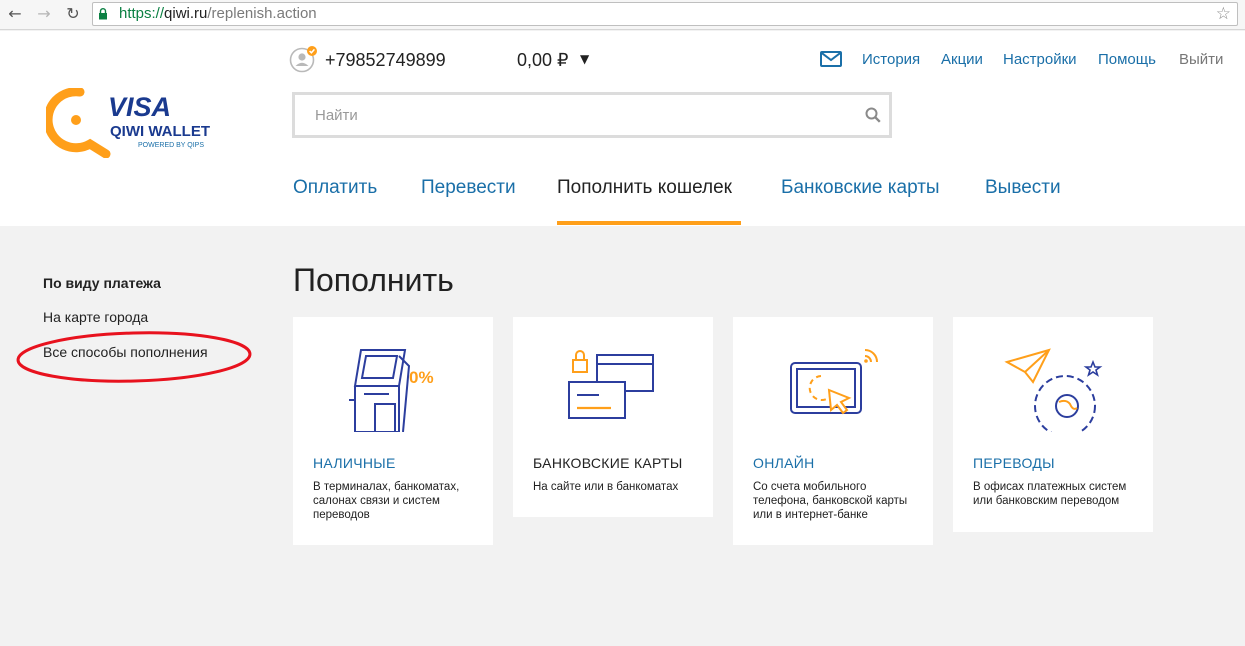 The image size is (1245, 646). I want to click on terminal-icon: 0%, so click(391, 390).